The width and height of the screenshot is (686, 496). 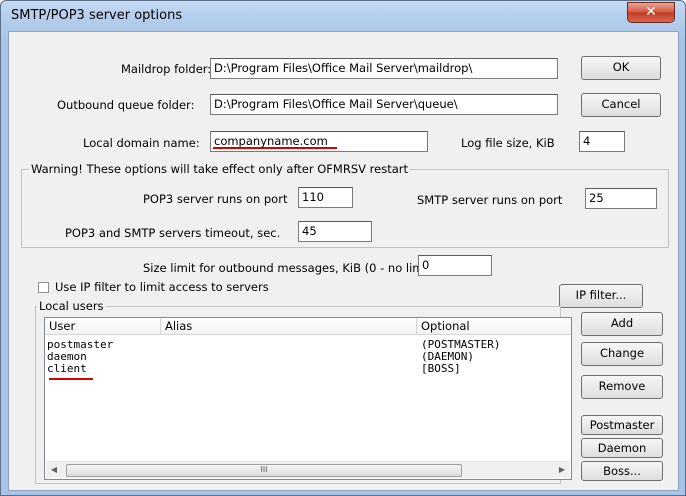 What do you see at coordinates (103, 326) in the screenshot?
I see `column-header-user: User` at bounding box center [103, 326].